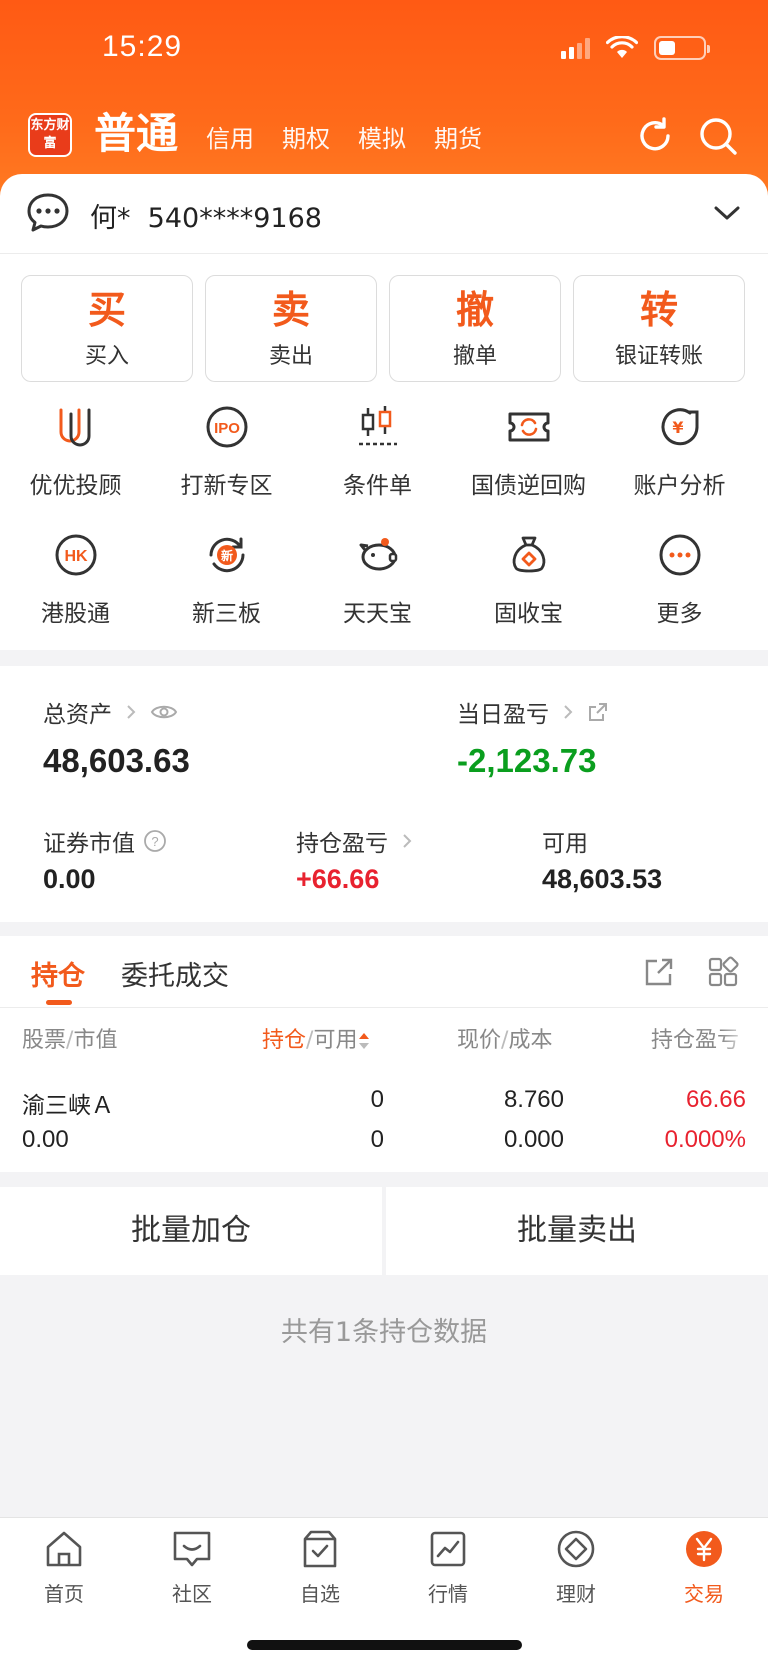  What do you see at coordinates (69, 879) in the screenshot?
I see `market-value: 0.00` at bounding box center [69, 879].